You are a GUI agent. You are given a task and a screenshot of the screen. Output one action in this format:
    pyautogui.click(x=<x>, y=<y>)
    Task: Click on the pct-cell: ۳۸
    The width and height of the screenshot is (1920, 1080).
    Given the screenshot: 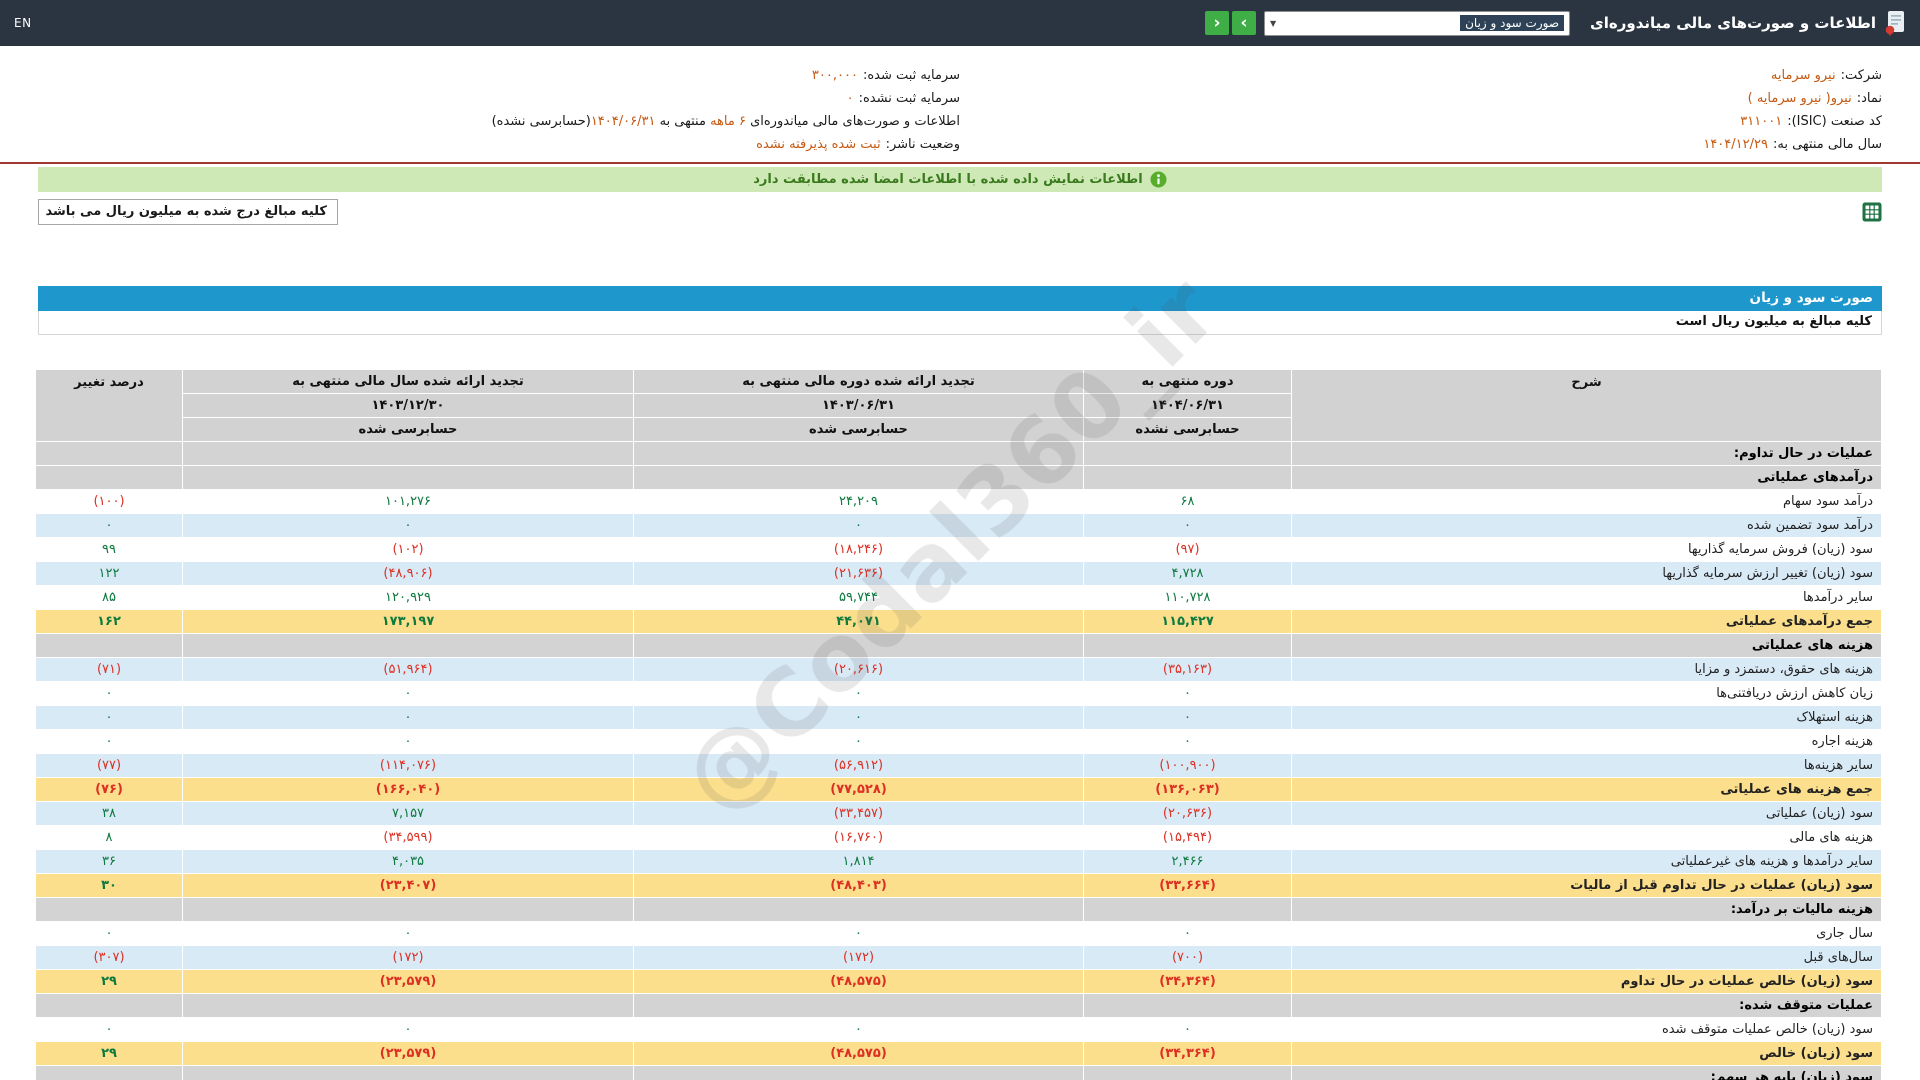 What is the action you would take?
    pyautogui.click(x=109, y=813)
    